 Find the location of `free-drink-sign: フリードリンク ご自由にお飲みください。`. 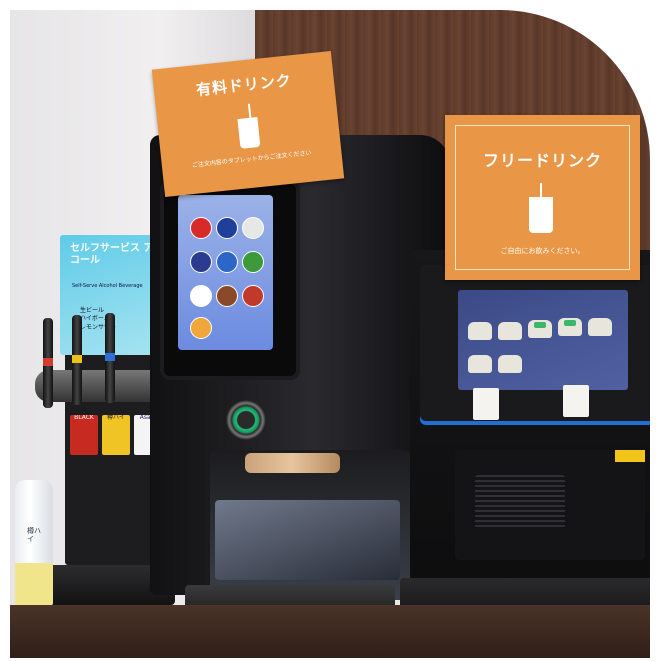

free-drink-sign: フリードリンク ご自由にお飲みください。 is located at coordinates (542, 197).